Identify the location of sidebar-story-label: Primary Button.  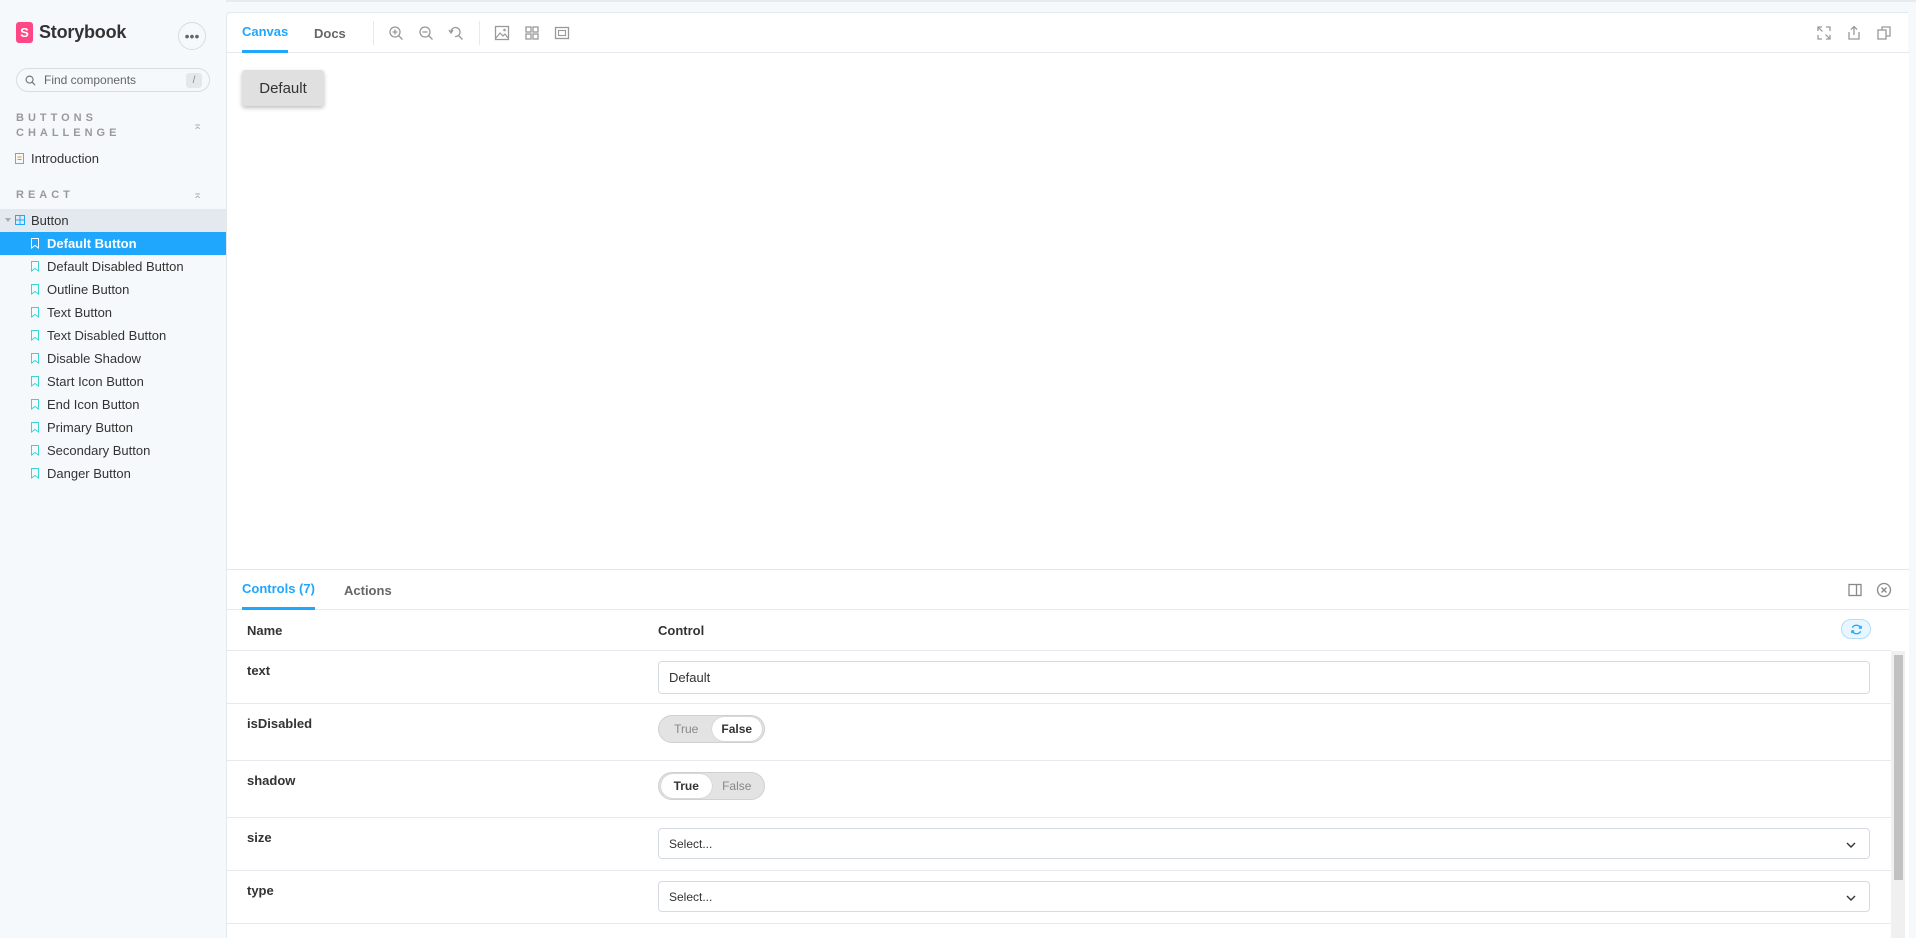
(90, 427).